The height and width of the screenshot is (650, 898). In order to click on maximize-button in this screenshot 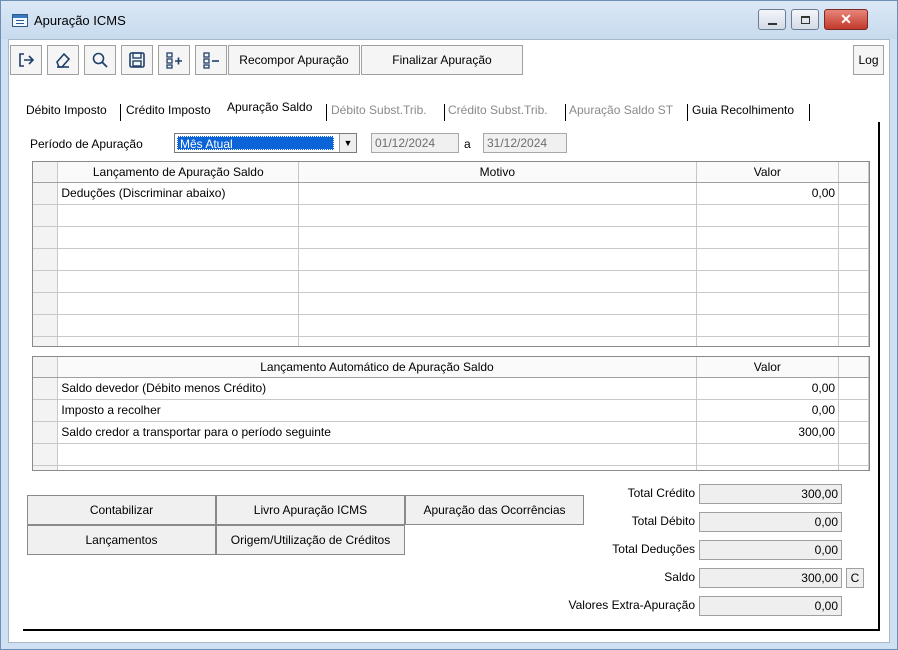, I will do `click(805, 19)`.